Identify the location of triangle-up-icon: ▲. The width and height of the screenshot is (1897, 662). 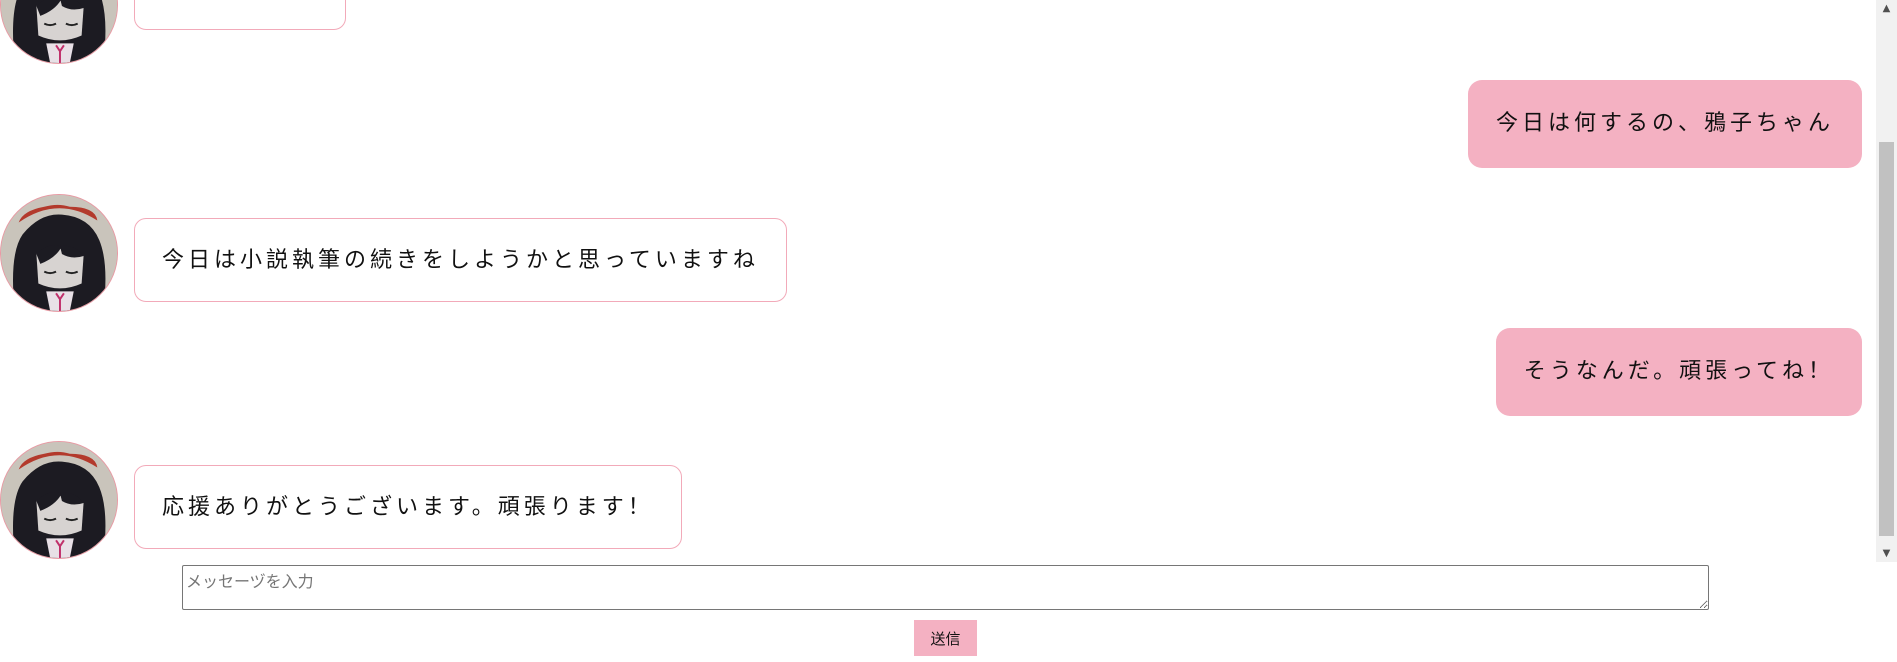
(1886, 8).